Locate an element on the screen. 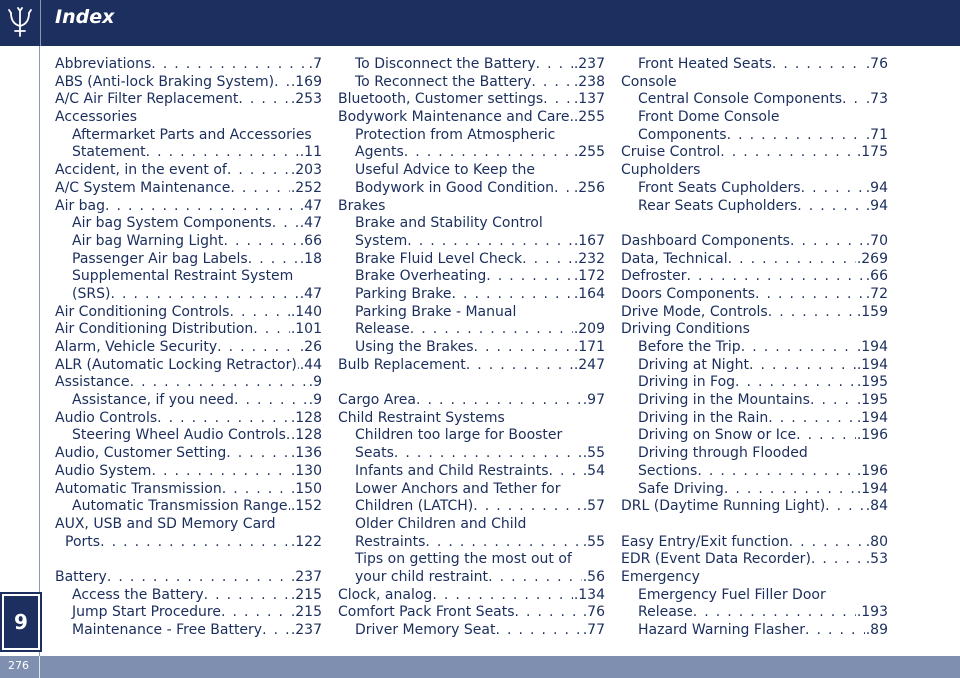 This screenshot has height=678, width=960. index-entry: your child restraint .56 is located at coordinates (471, 578).